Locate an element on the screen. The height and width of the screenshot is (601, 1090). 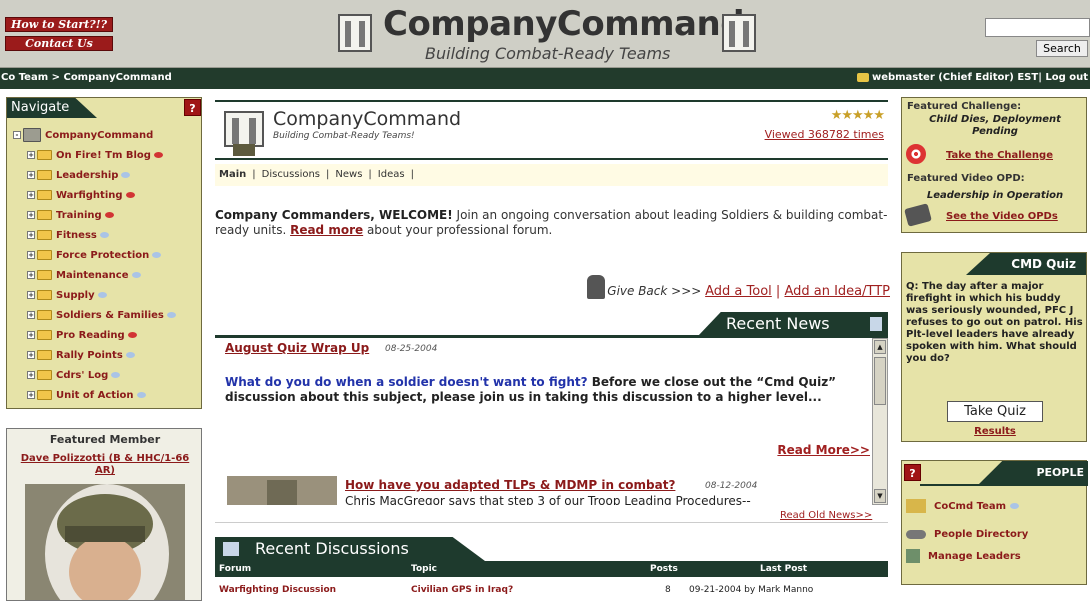
sidebar-item: + Rally Points is located at coordinates (94, 356).